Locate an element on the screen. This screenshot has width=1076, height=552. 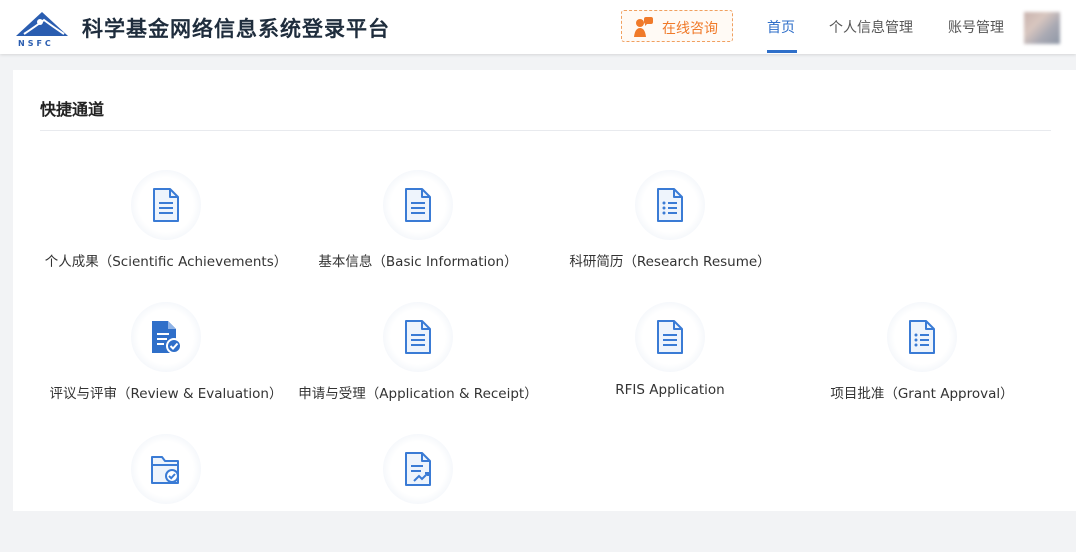
nav-active-indicator is located at coordinates (782, 51).